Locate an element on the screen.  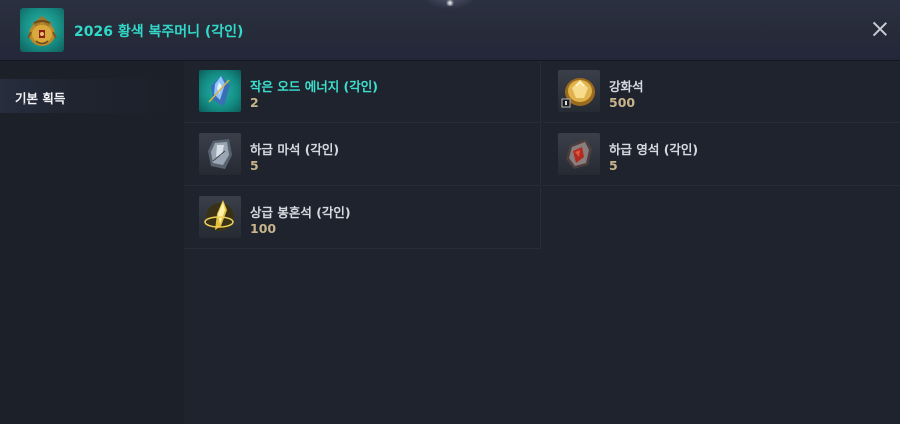
reward-item: 강화석 500 is located at coordinates (721, 92).